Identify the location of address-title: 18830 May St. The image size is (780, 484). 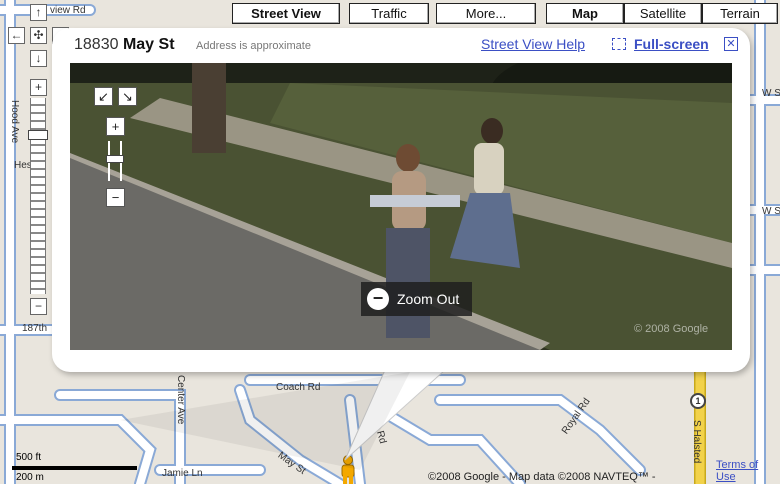
(124, 45).